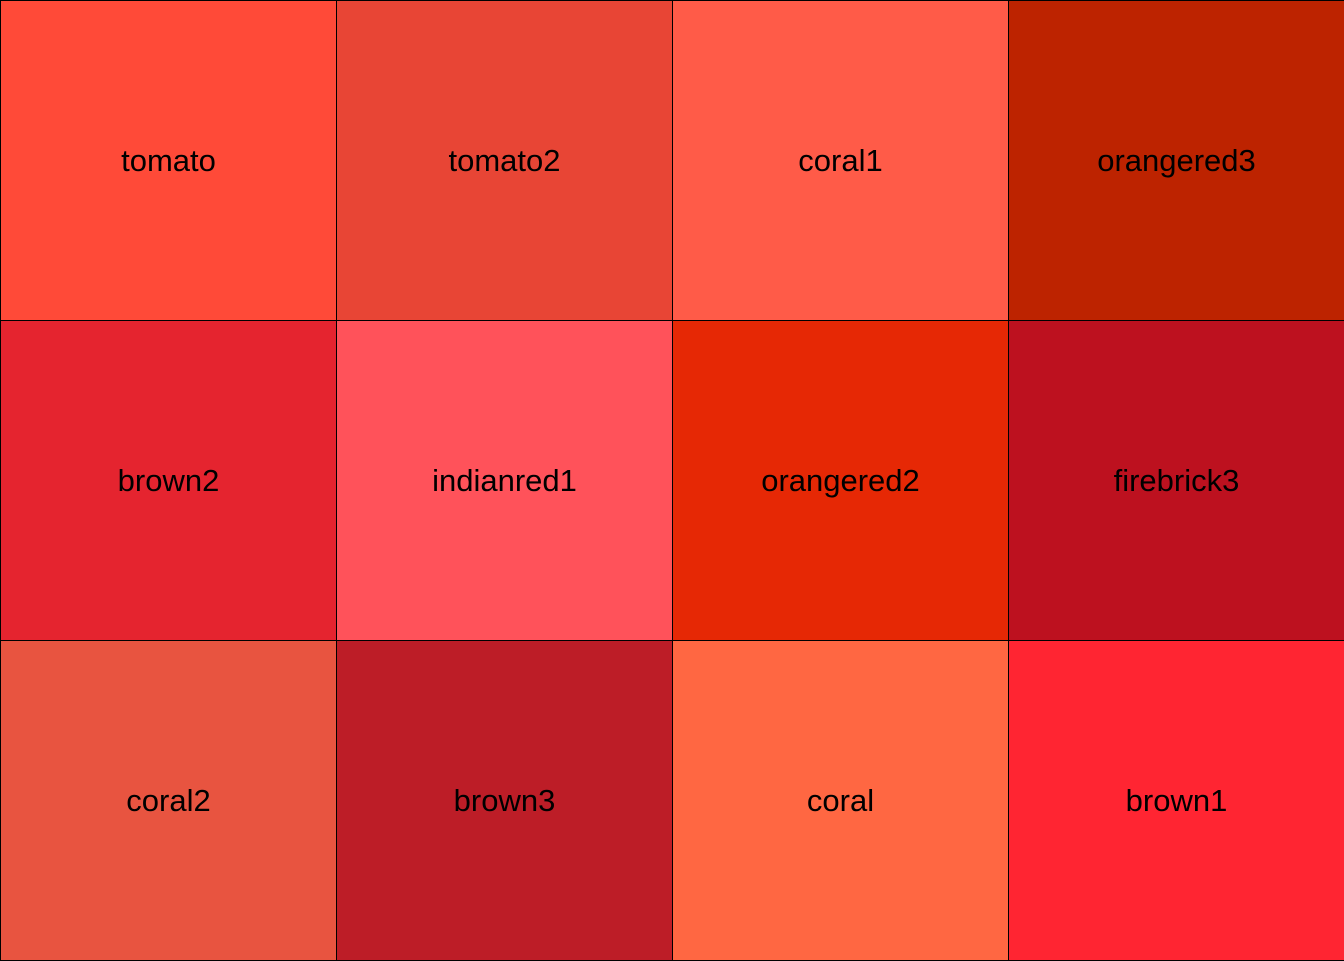 The height and width of the screenshot is (961, 1344). I want to click on color-swatch: tomato, so click(168, 160).